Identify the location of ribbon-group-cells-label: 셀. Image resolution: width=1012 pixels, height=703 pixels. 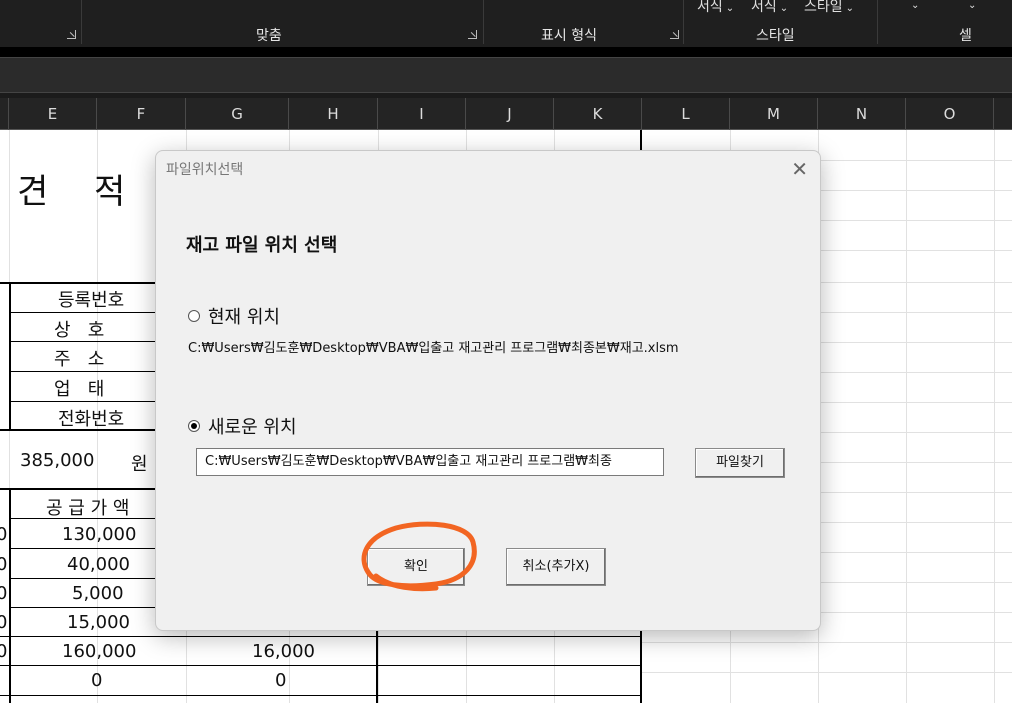
(965, 36).